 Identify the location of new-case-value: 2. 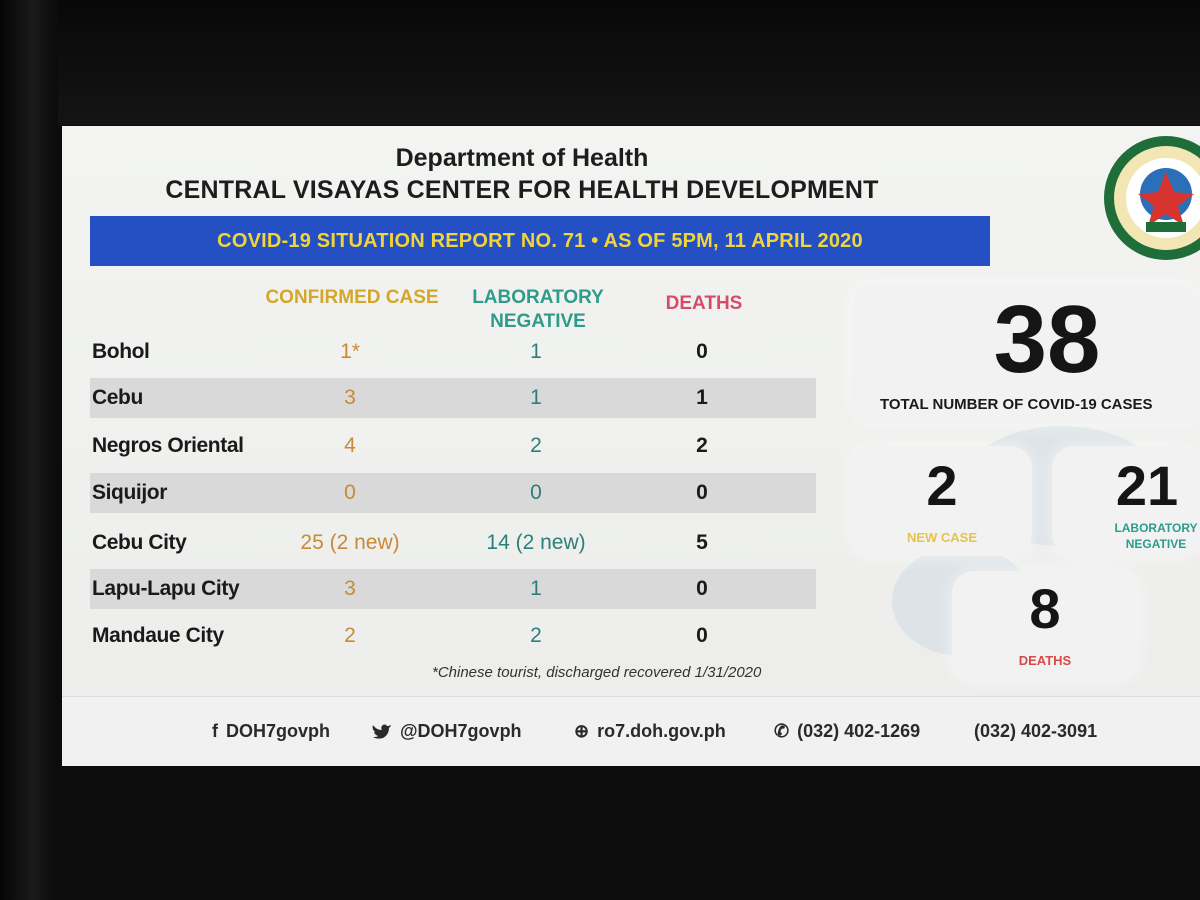
(942, 485).